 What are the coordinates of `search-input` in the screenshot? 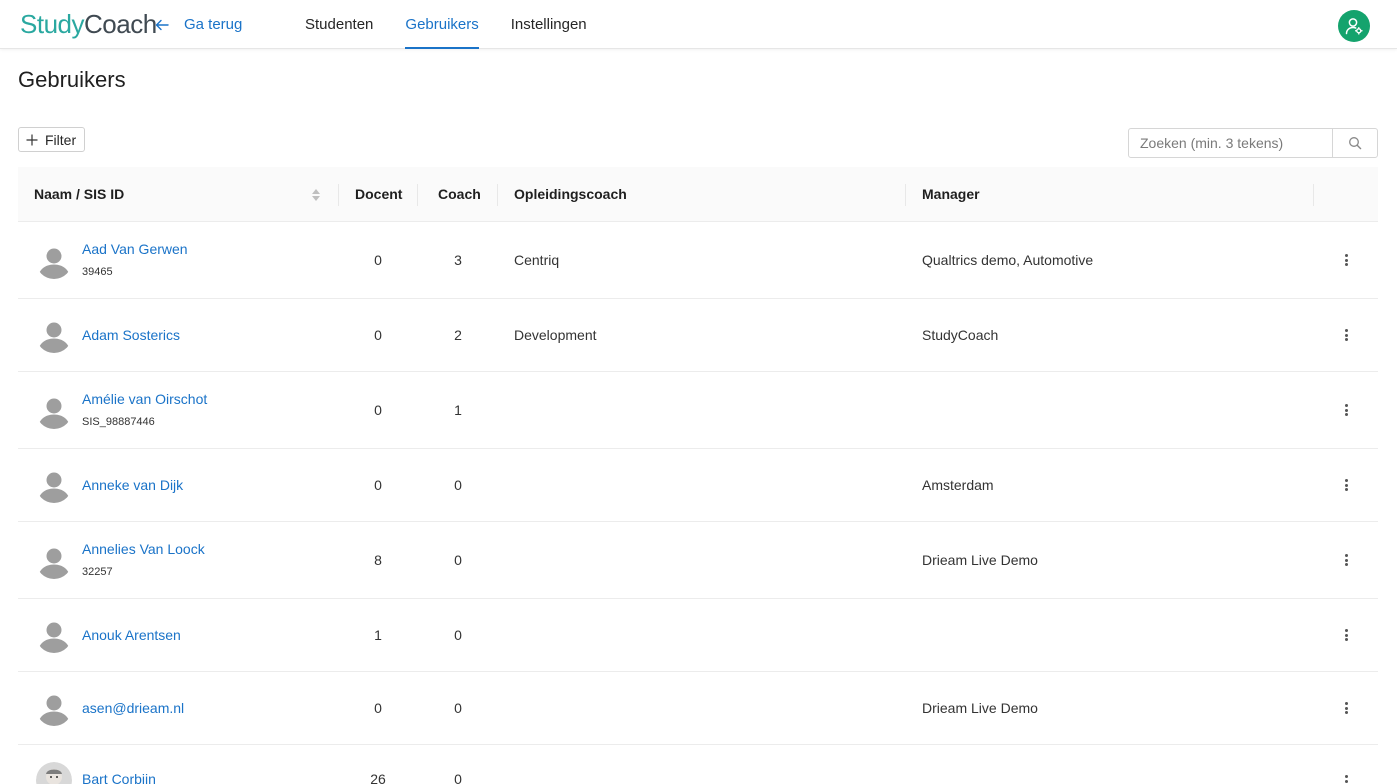 It's located at (1231, 143).